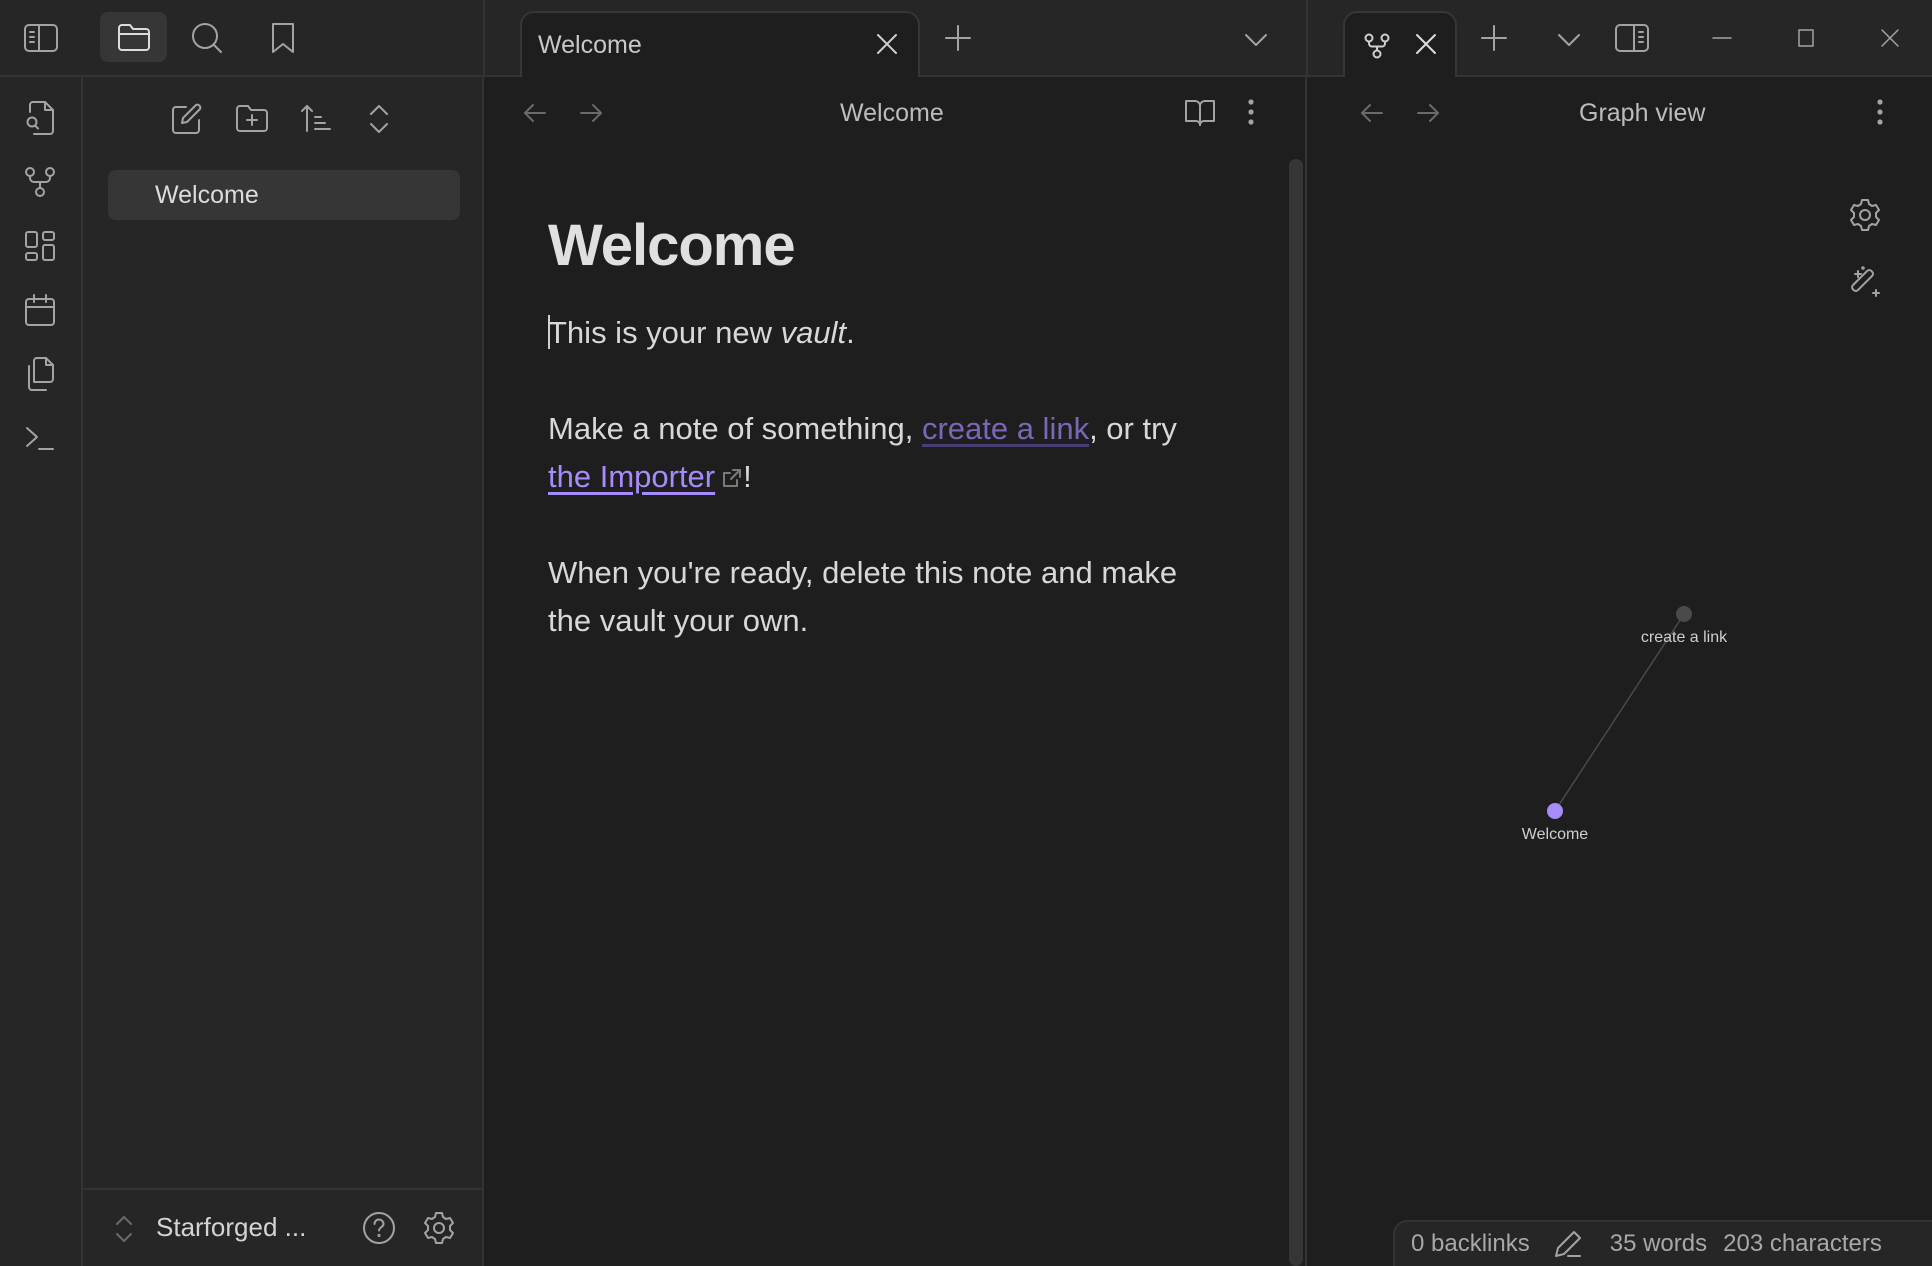 The width and height of the screenshot is (1932, 1266). I want to click on minimize-icon, so click(1722, 38).